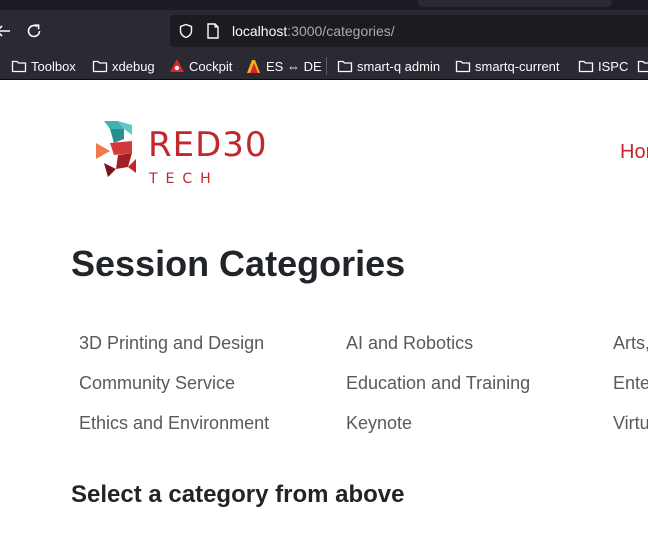 Image resolution: width=648 pixels, height=540 pixels. I want to click on back-arrow-icon, so click(6, 31).